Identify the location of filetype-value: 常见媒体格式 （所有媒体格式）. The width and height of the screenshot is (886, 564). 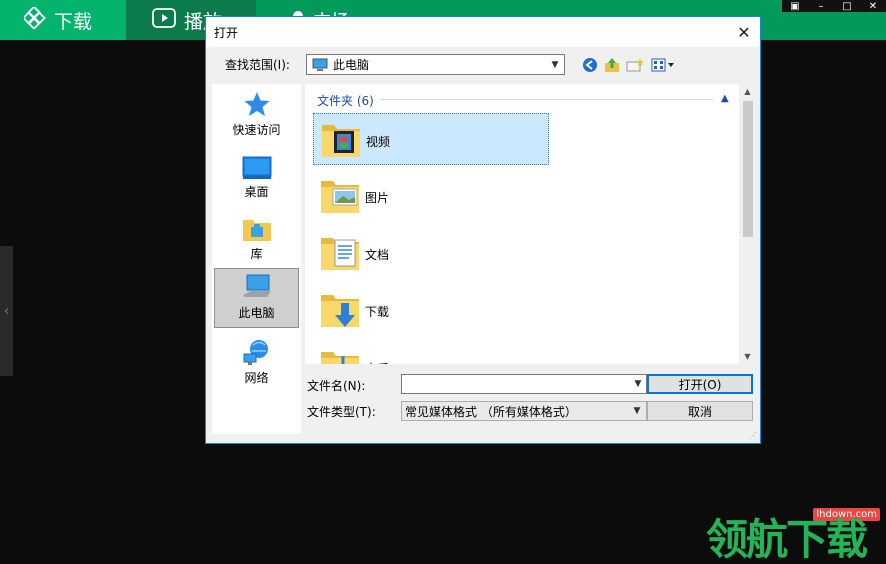
(491, 411).